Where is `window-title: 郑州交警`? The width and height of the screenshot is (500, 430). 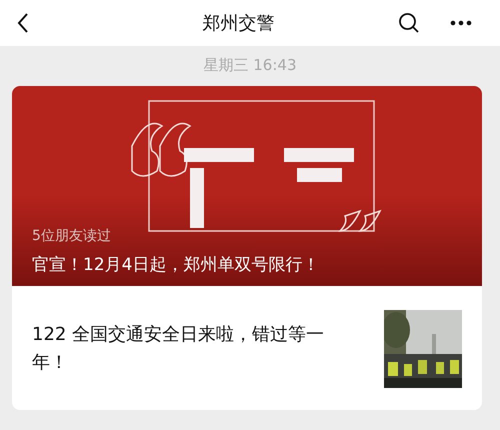
window-title: 郑州交警 is located at coordinates (239, 23).